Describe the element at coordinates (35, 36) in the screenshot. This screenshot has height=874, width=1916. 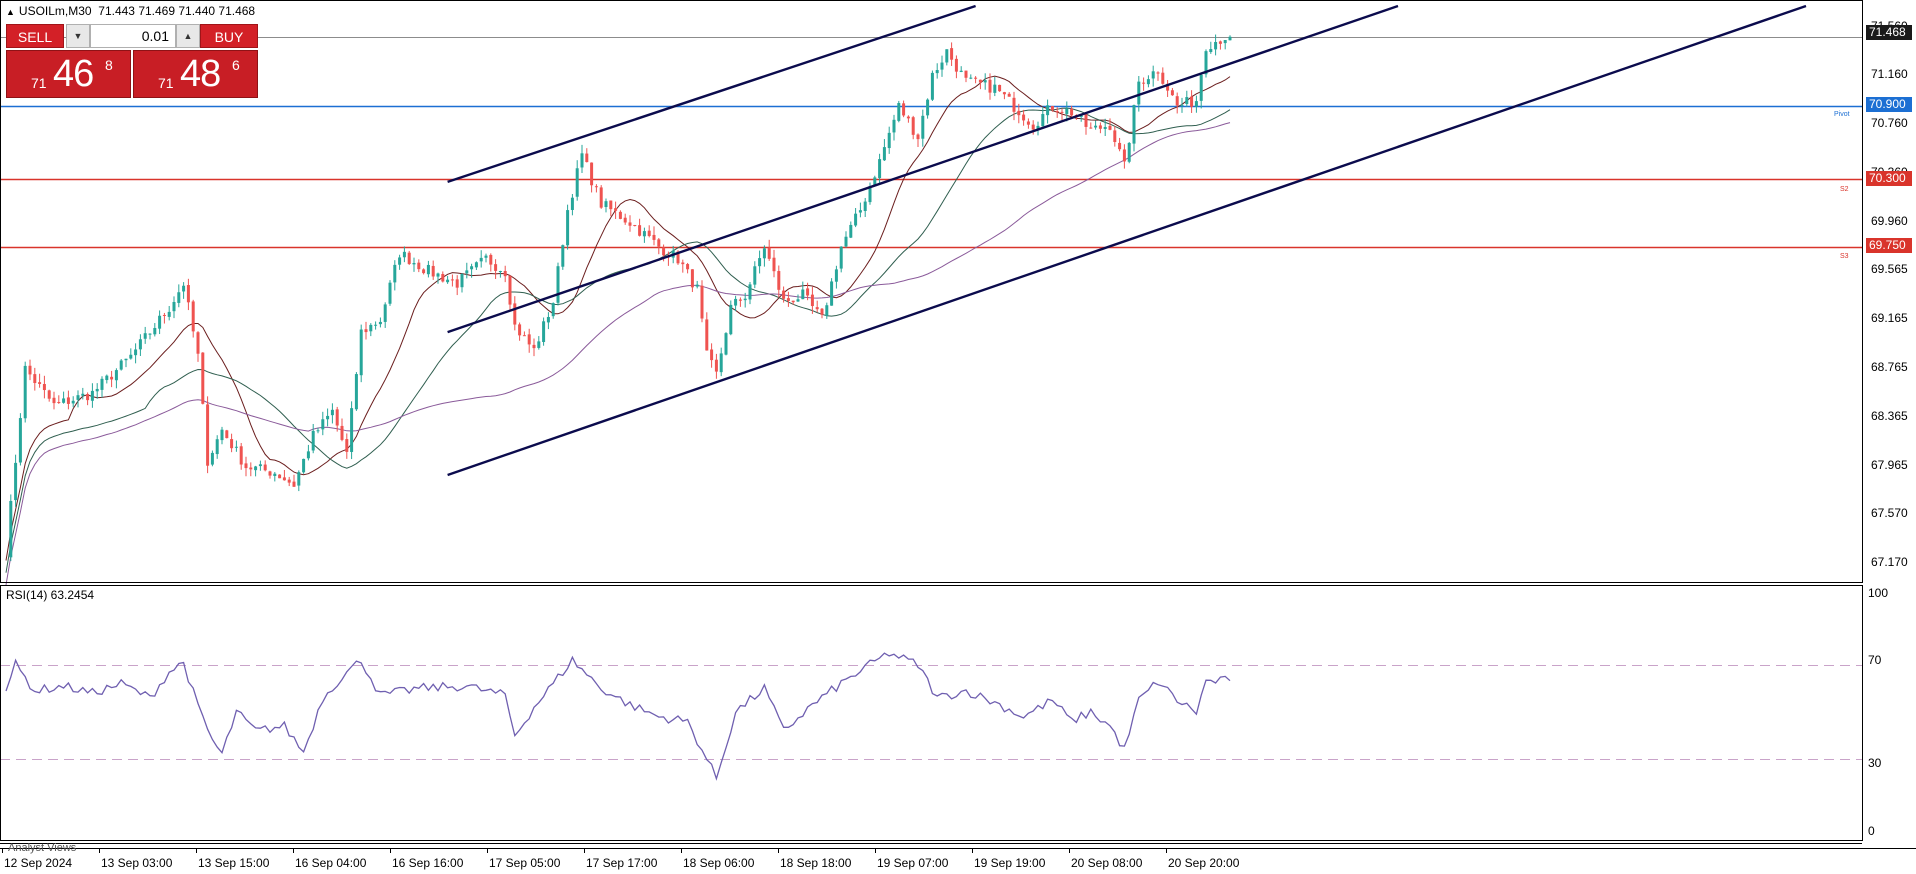
I see `sell-button: SELL` at that location.